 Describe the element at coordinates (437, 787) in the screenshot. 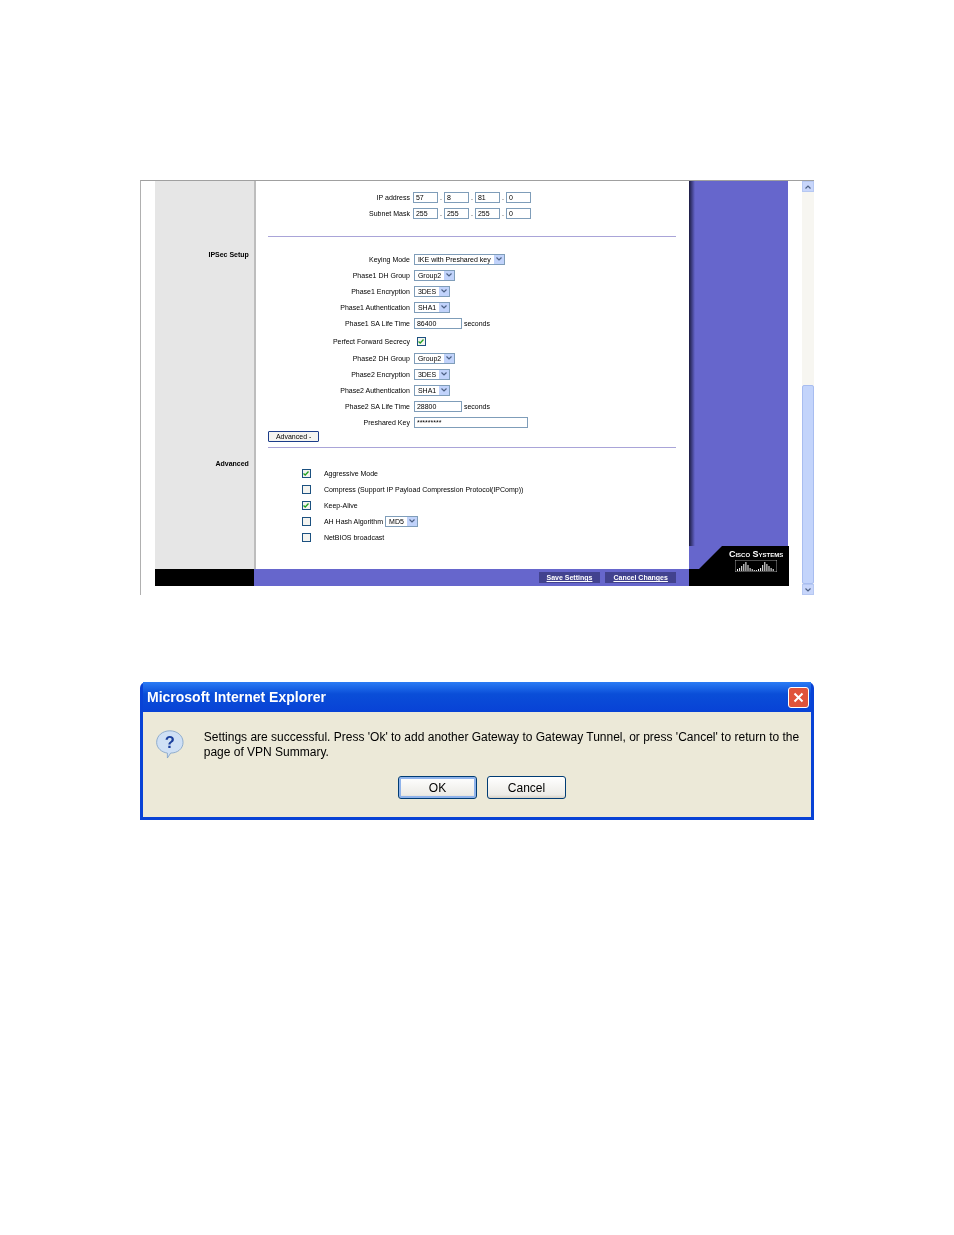

I see `dialog-button: OK` at that location.